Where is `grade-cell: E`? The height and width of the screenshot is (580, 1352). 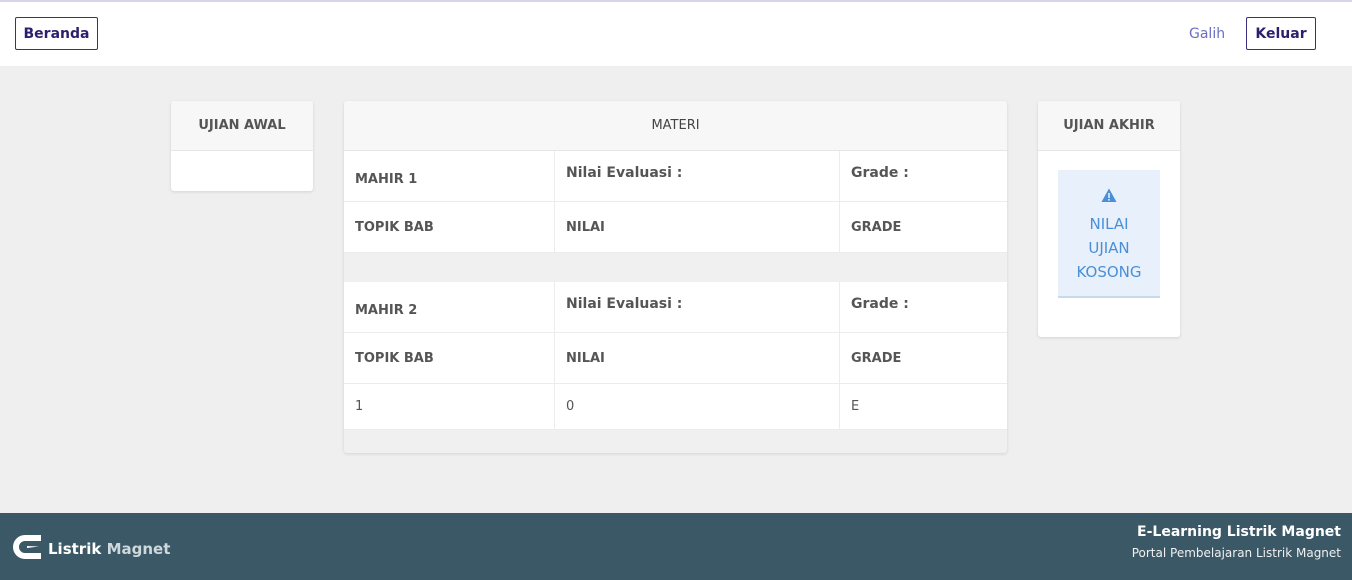
grade-cell: E is located at coordinates (855, 406).